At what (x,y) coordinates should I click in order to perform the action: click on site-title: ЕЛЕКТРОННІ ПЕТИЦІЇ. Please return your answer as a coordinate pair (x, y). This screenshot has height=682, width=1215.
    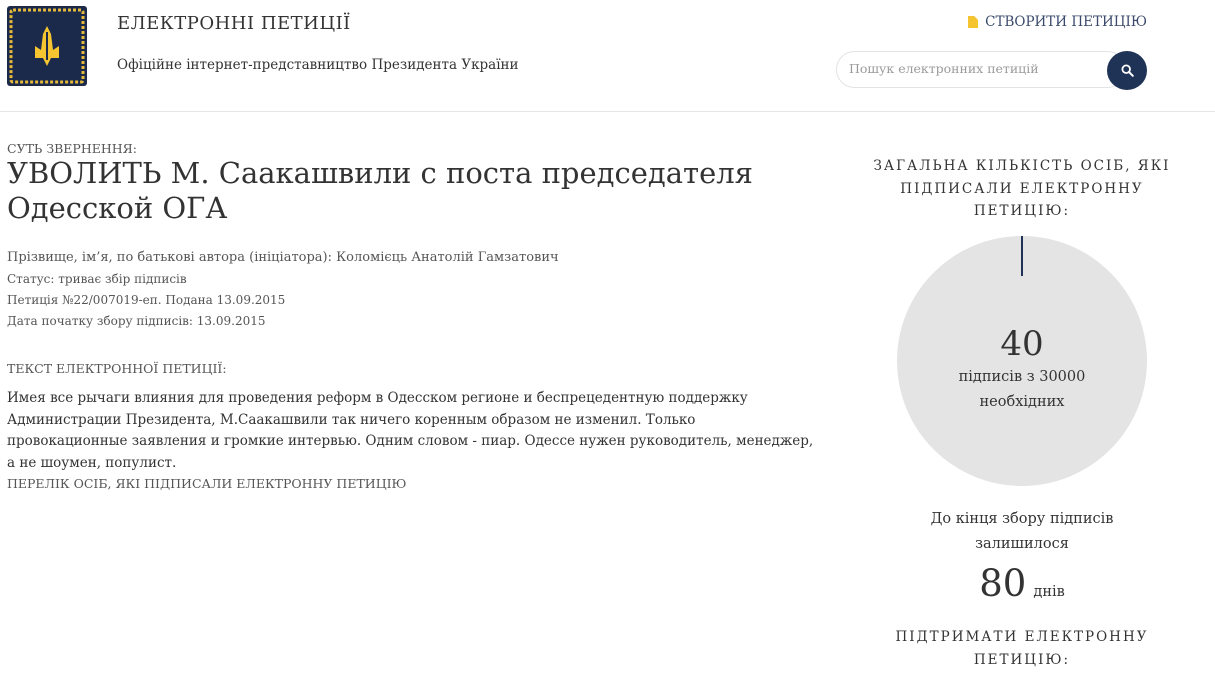
    Looking at the image, I should click on (234, 23).